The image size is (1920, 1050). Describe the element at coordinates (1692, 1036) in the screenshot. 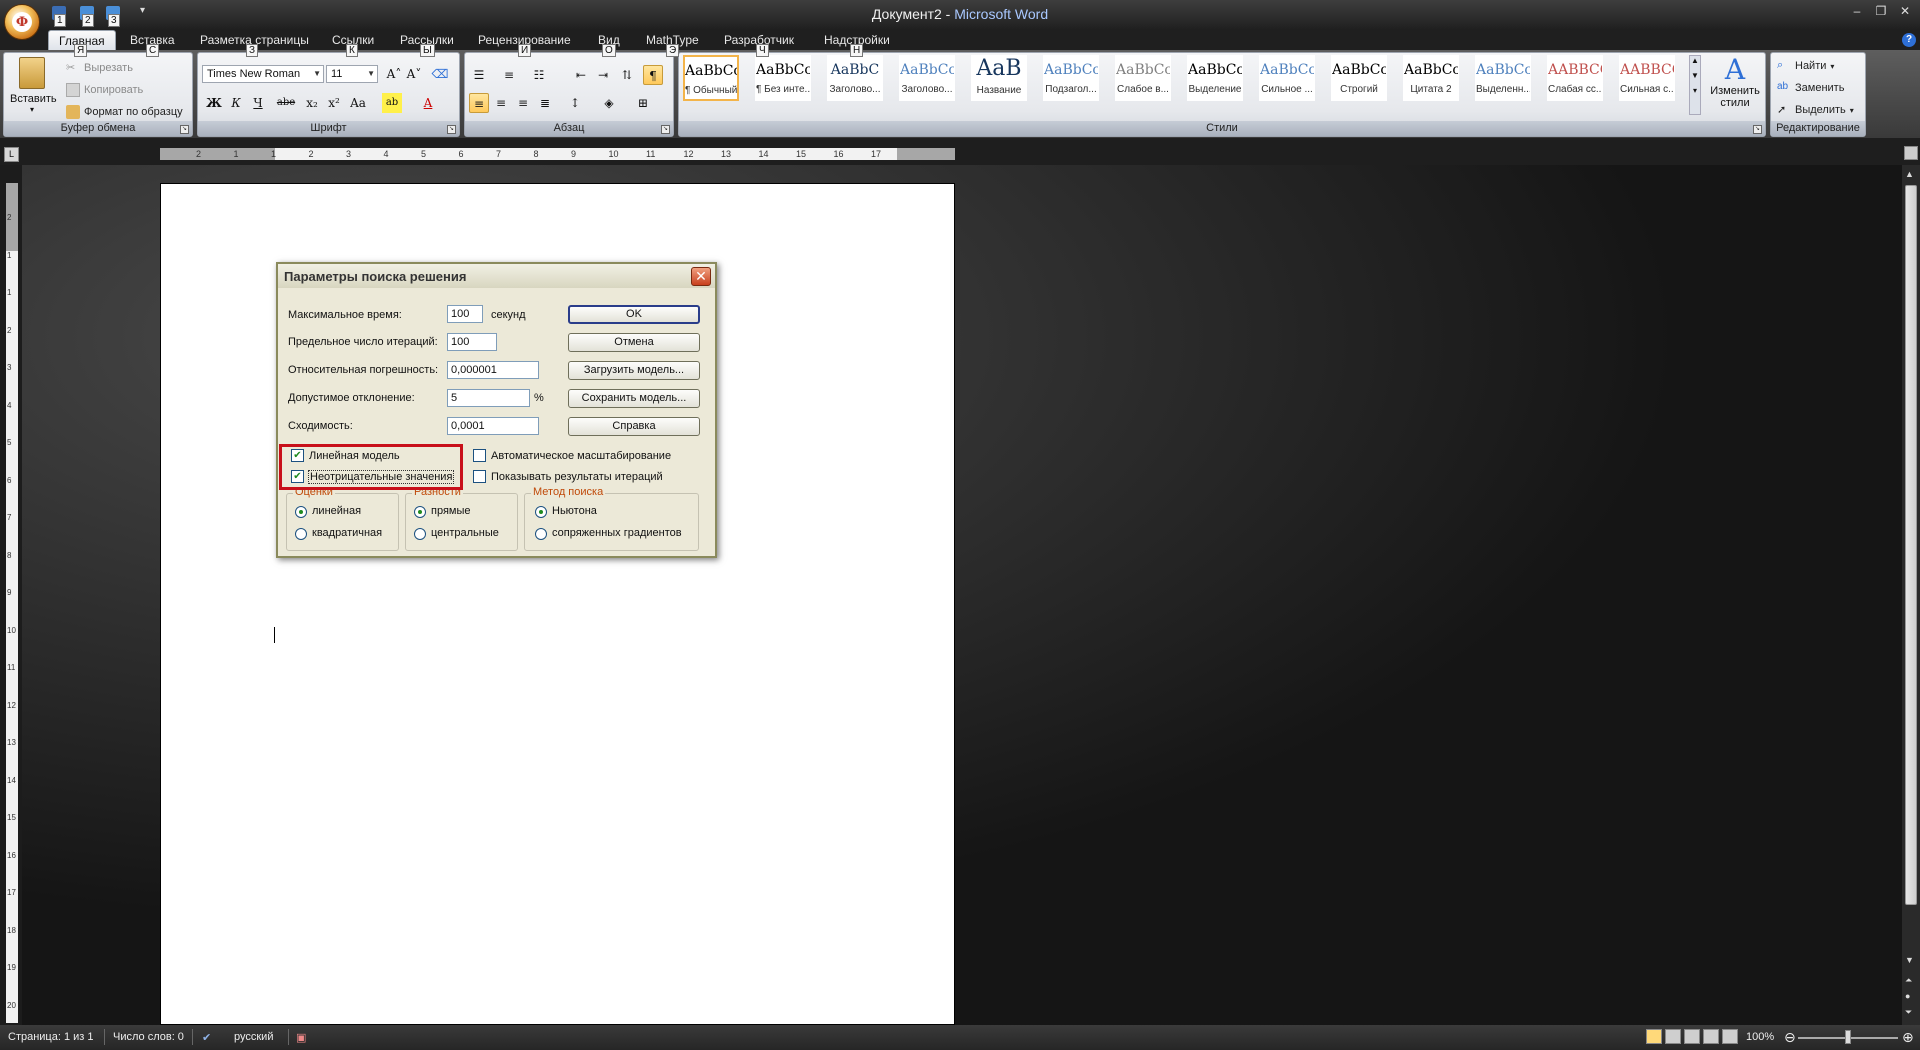

I see `web-layout-icon` at that location.